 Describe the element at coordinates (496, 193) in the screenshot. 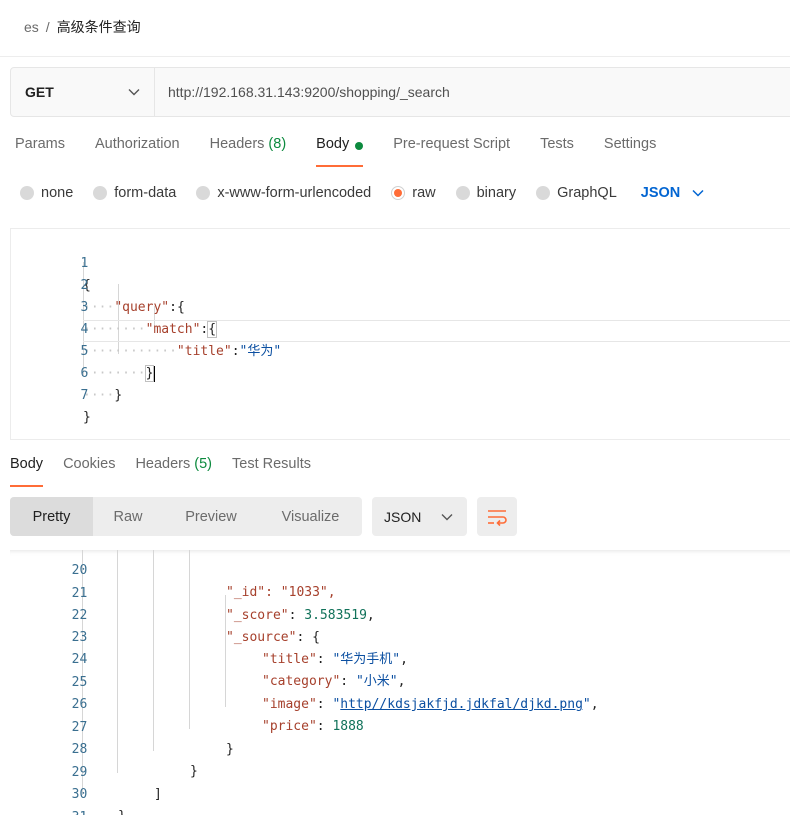

I see `radio-label: binary` at that location.